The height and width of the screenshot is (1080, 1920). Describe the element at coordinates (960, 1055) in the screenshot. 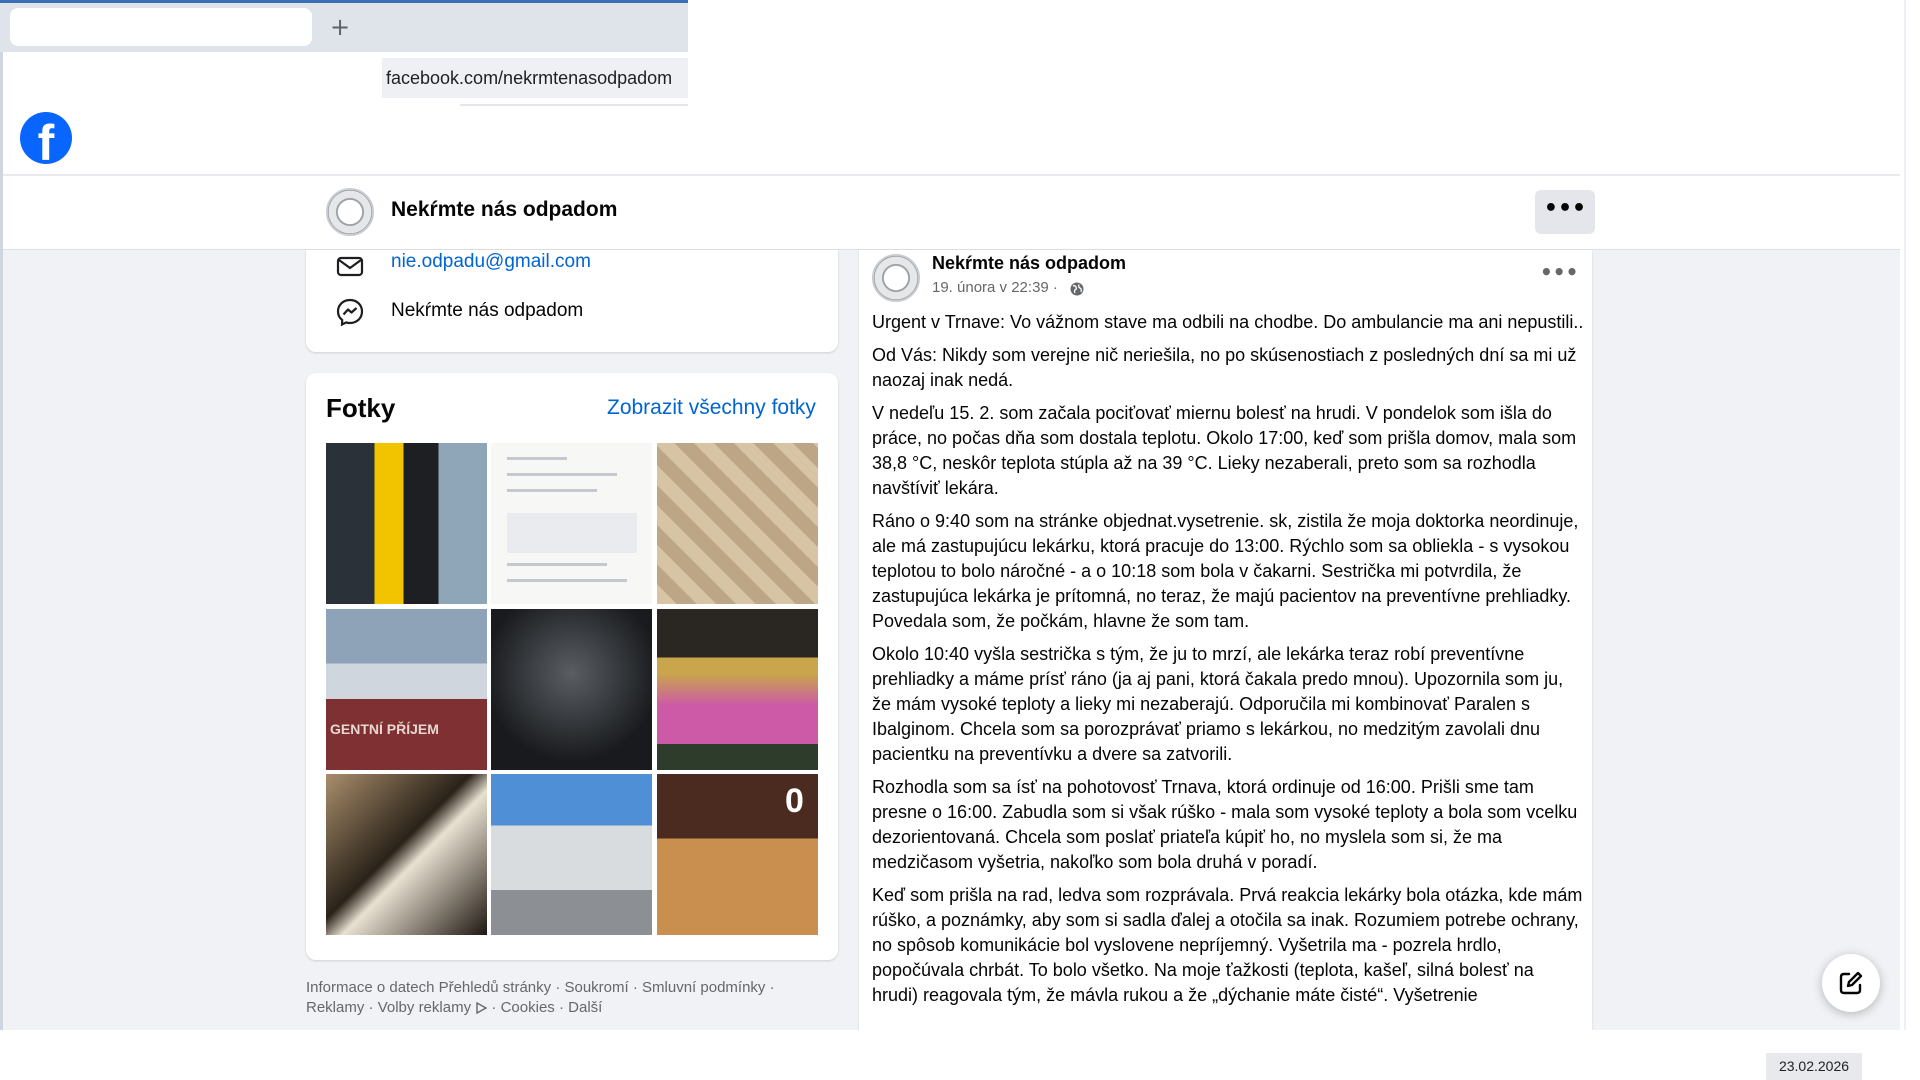

I see `taskbar` at that location.